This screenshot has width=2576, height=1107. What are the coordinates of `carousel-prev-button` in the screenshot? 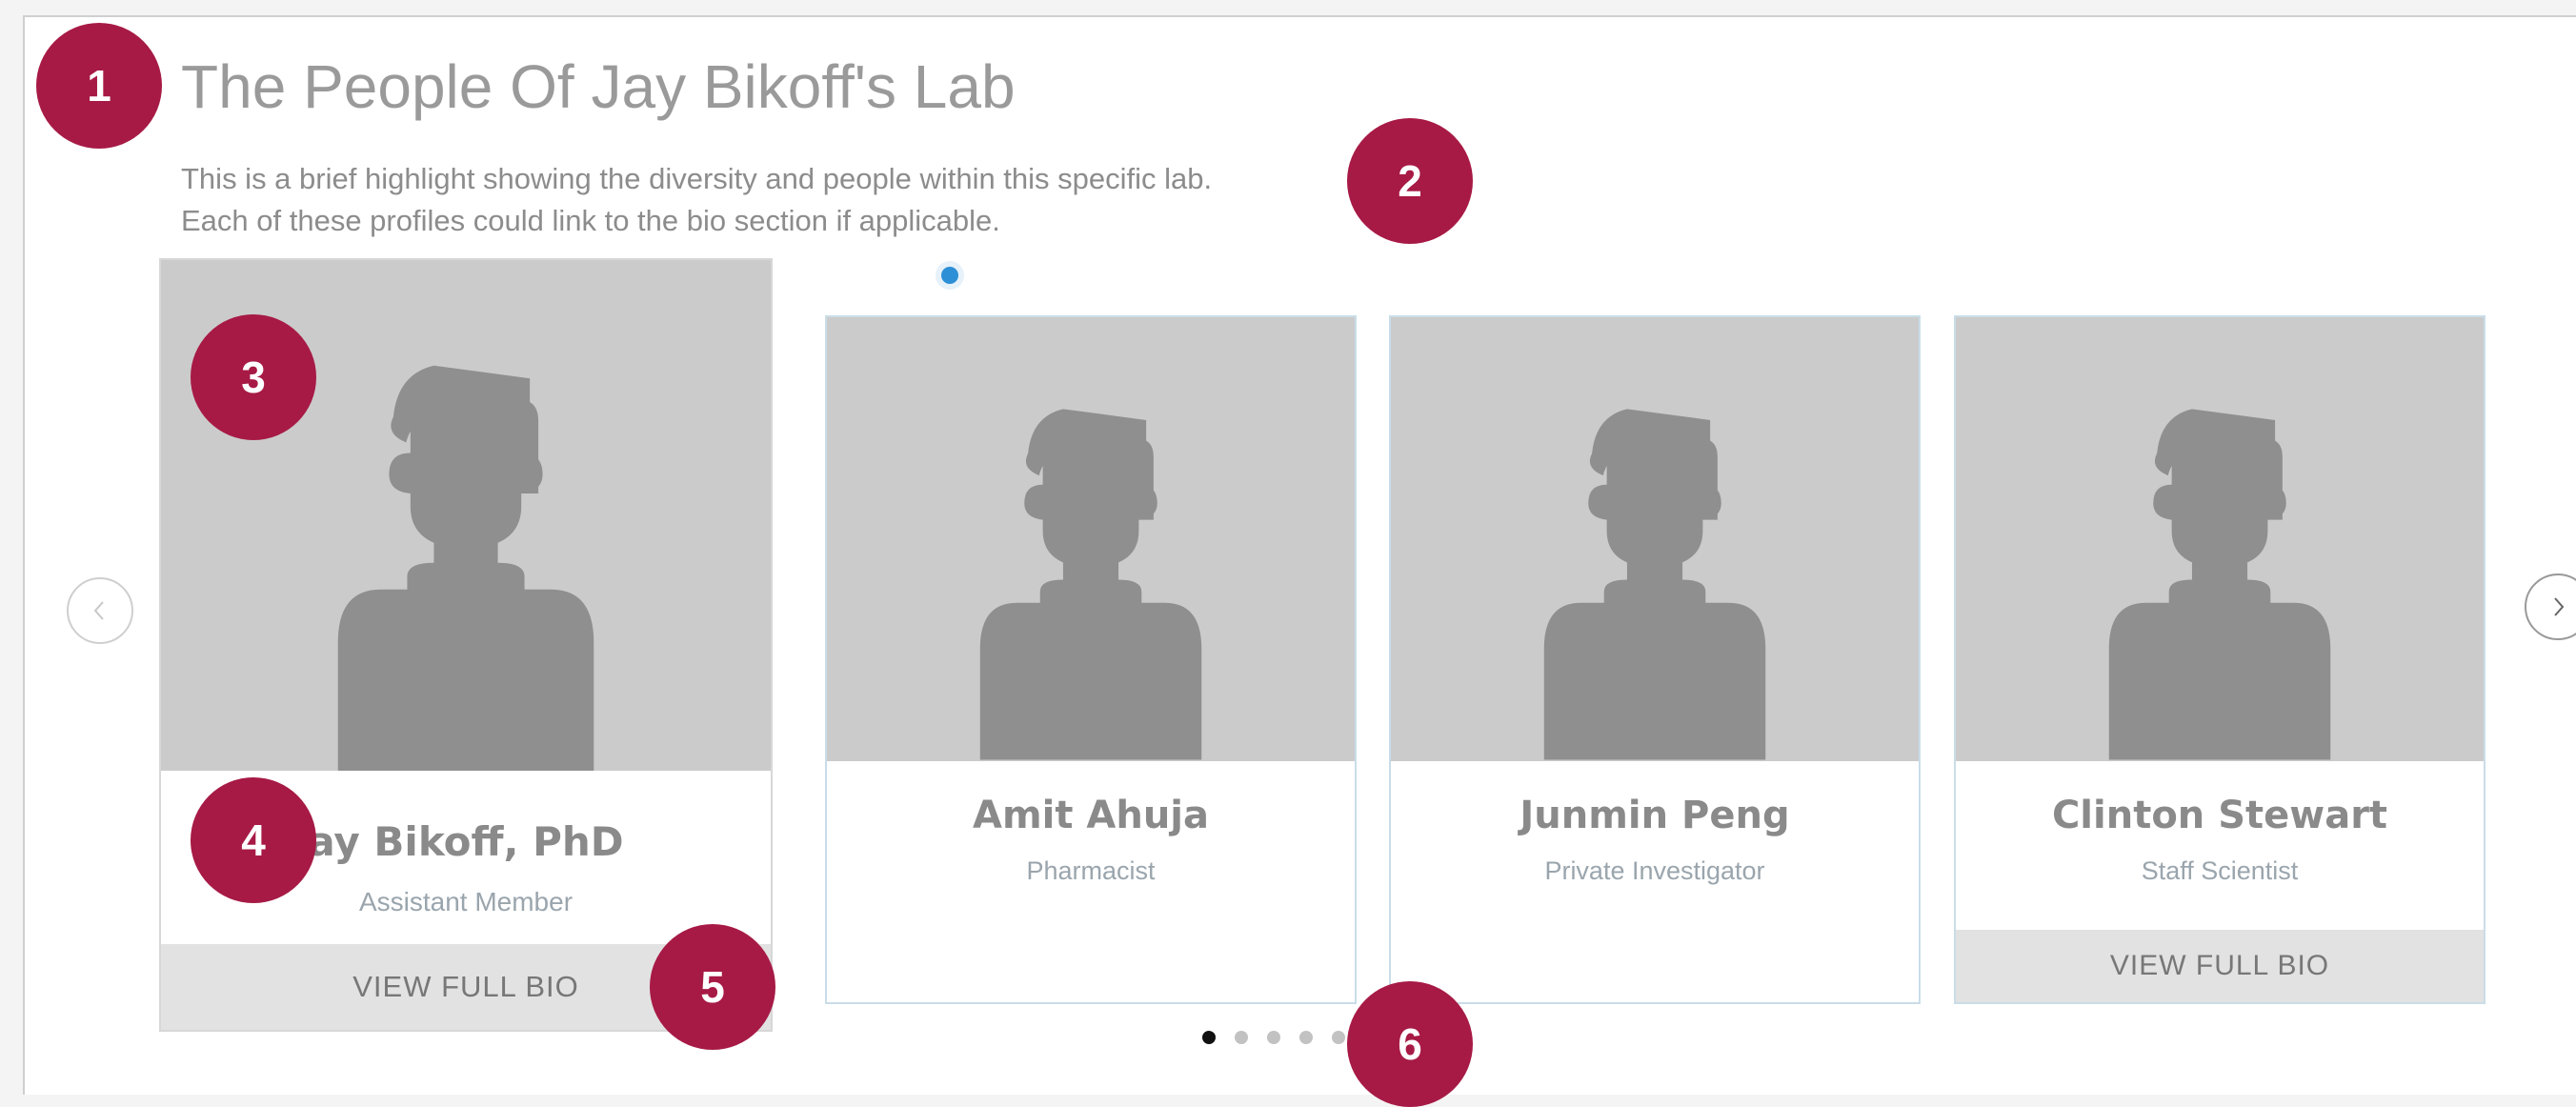 It's located at (100, 611).